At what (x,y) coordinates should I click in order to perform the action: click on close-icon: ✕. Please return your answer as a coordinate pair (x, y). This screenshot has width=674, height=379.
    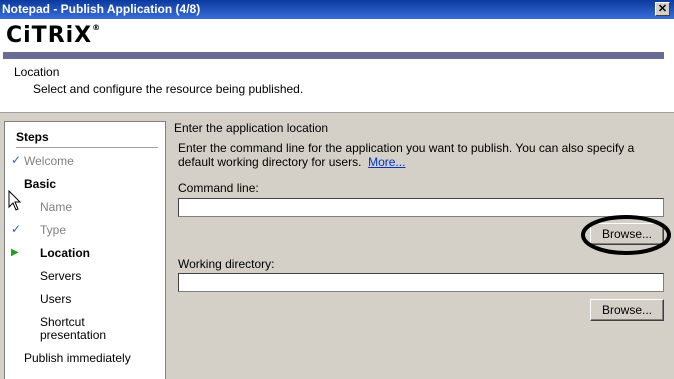
    Looking at the image, I should click on (662, 9).